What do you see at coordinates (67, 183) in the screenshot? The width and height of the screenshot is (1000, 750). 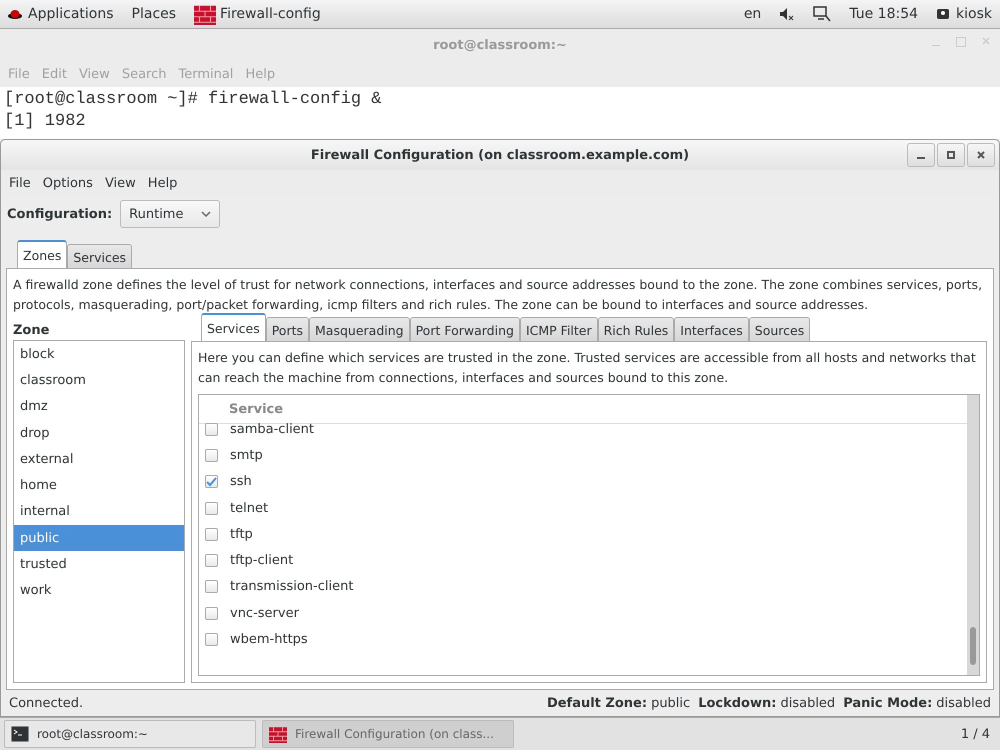 I see `menu-item: Options` at bounding box center [67, 183].